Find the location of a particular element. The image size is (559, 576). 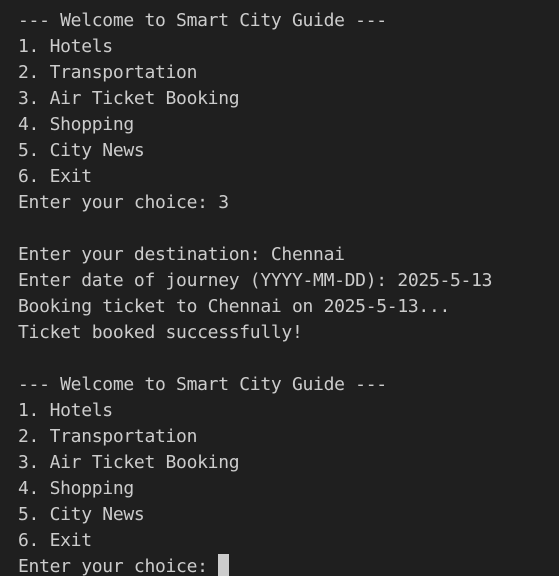

input-prompt-line: Enter your choice: is located at coordinates (288, 565).